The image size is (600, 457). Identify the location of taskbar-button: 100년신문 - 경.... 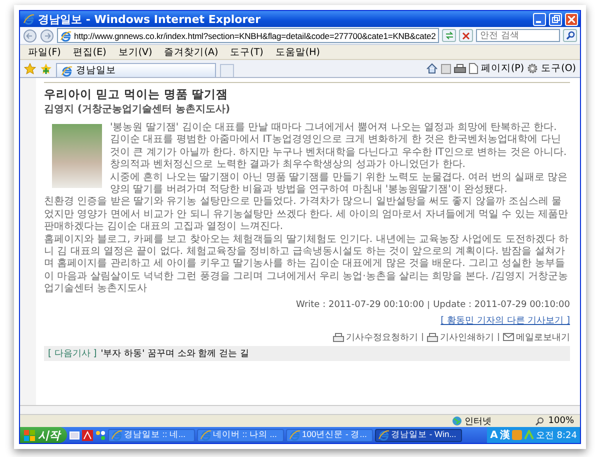
(329, 435).